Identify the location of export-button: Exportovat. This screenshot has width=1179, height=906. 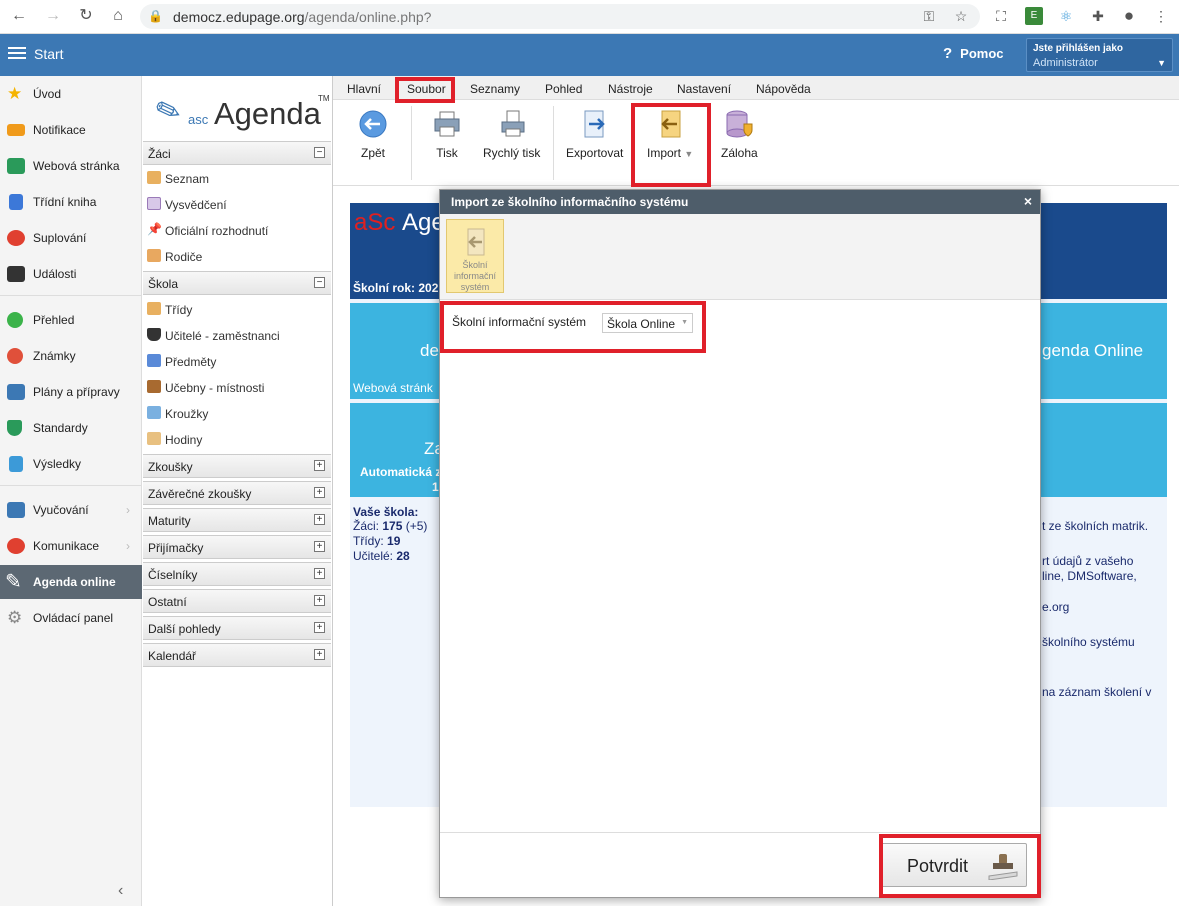
(594, 142).